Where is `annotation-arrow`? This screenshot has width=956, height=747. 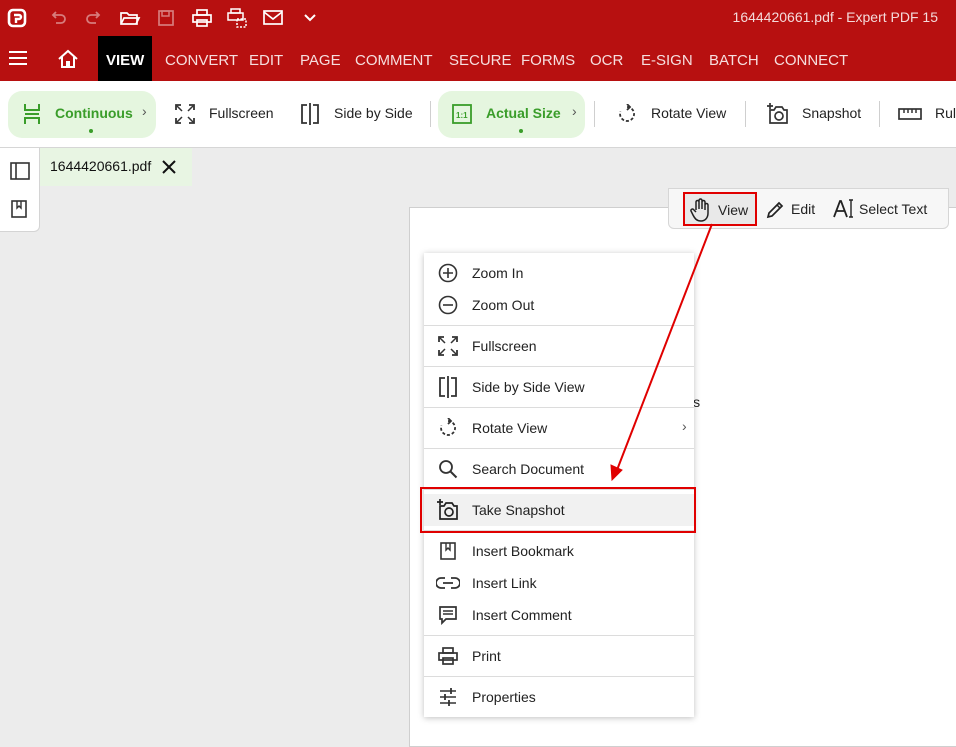 annotation-arrow is located at coordinates (661, 352).